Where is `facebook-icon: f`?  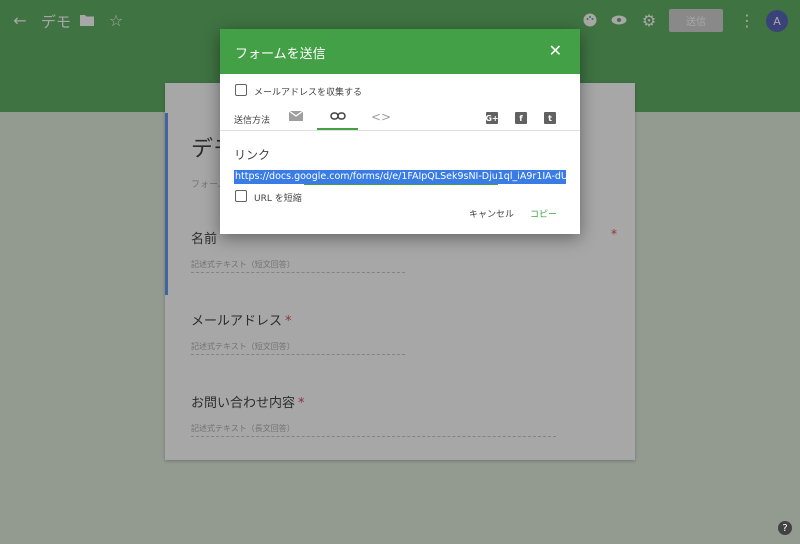
facebook-icon: f is located at coordinates (521, 118).